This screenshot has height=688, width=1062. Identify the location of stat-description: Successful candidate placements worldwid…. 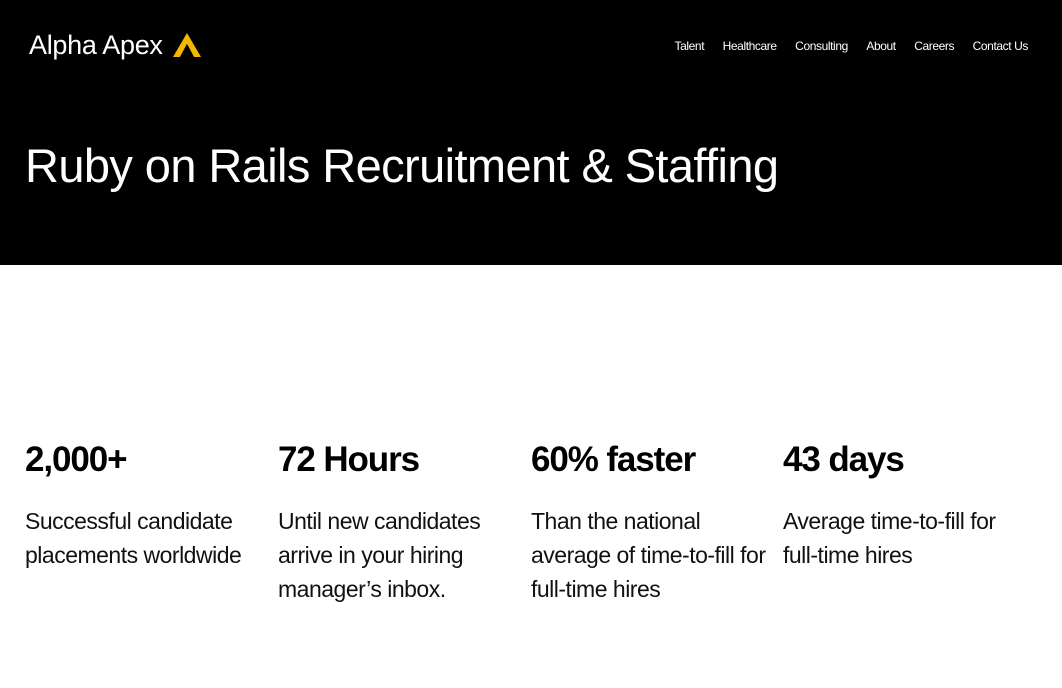
(133, 538).